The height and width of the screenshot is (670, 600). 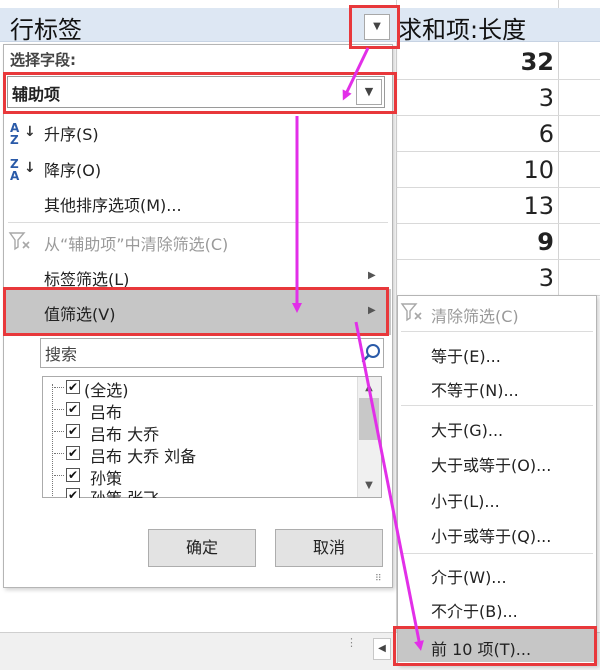 What do you see at coordinates (46, 30) in the screenshot?
I see `row-label-header: 行标签` at bounding box center [46, 30].